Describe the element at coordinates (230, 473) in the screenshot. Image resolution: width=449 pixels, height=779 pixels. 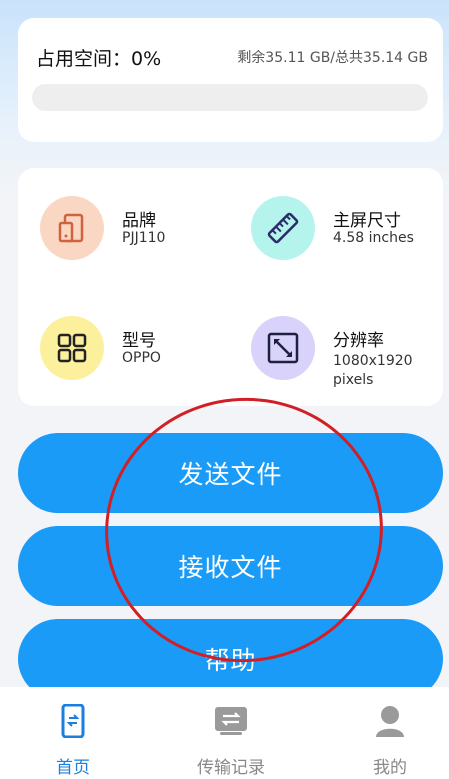
I see `send-file-button: 发送文件` at that location.